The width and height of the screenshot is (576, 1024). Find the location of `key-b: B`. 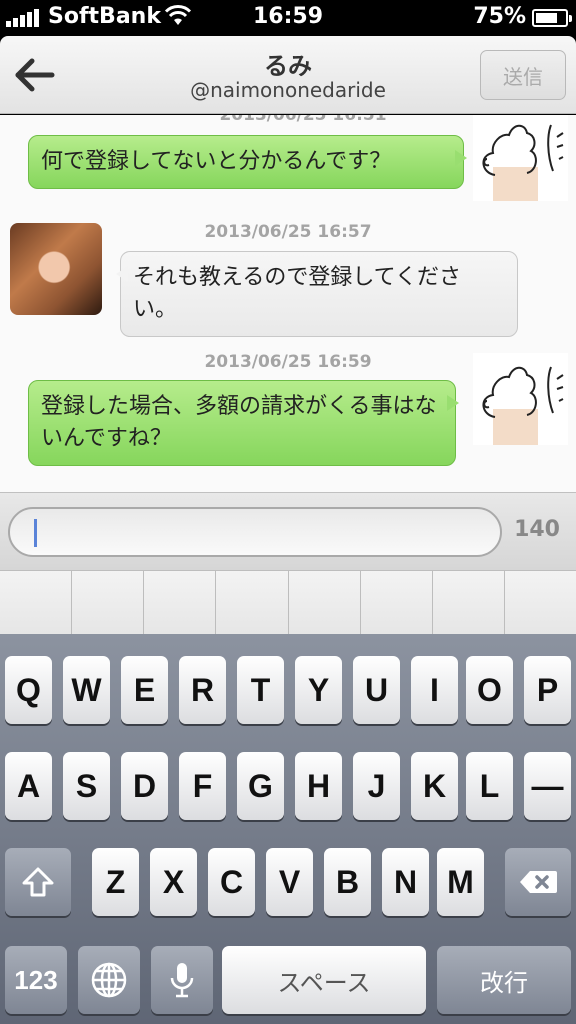

key-b: B is located at coordinates (347, 882).